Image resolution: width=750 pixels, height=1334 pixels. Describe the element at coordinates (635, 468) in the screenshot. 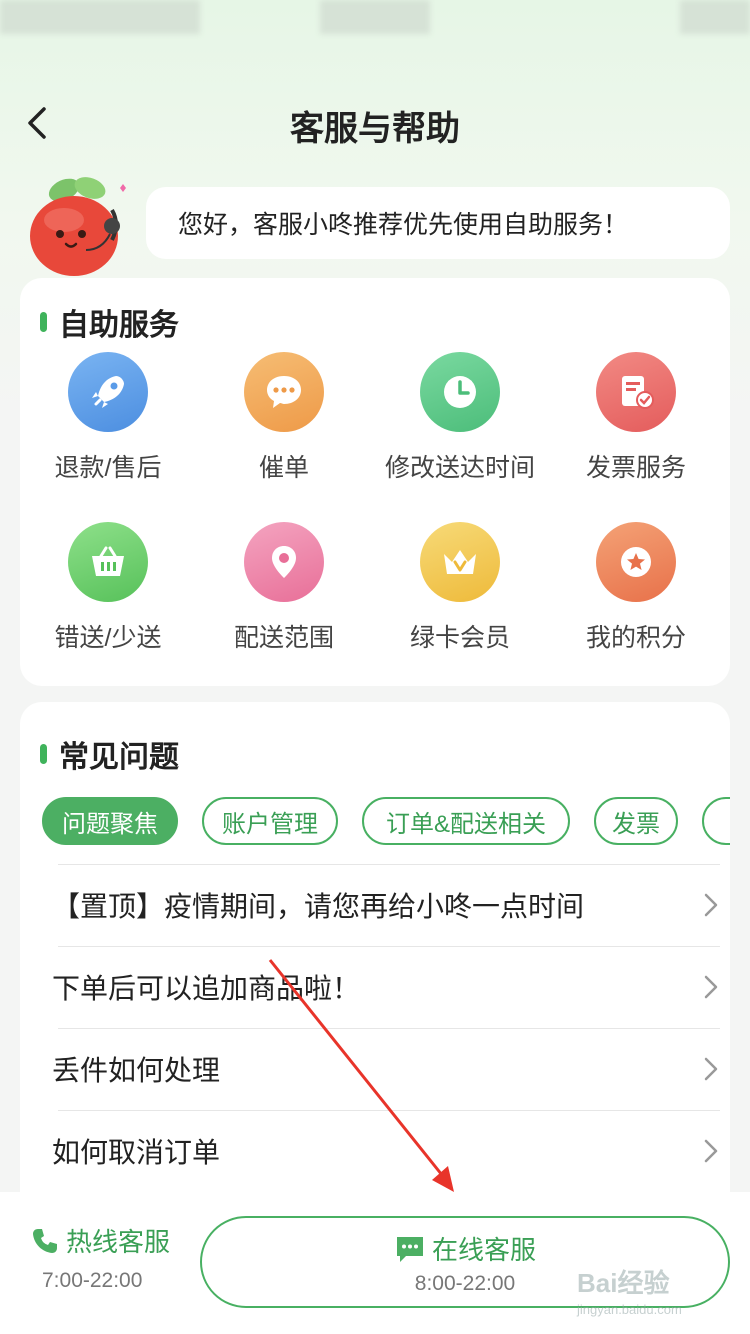

I see `service-label: 发票服务` at that location.